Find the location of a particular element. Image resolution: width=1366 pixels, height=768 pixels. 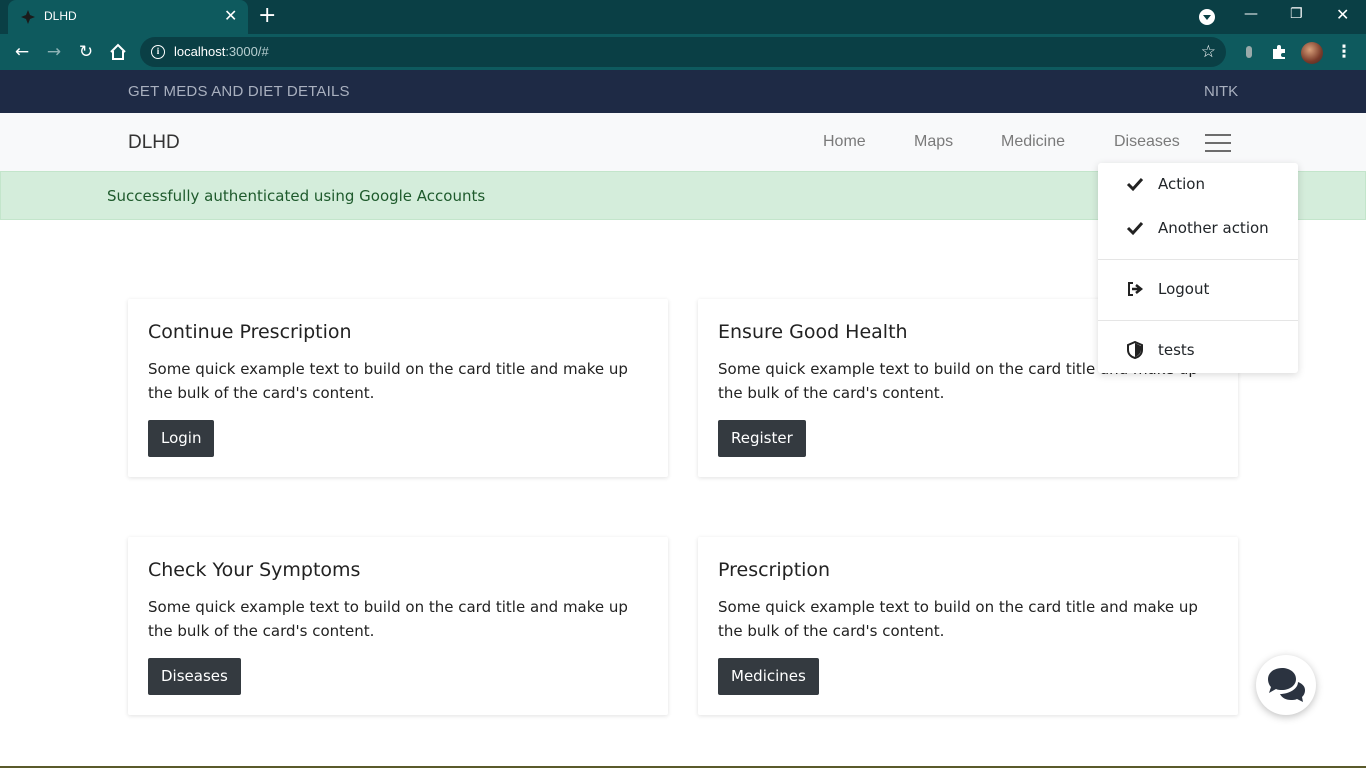

dropdown-item-logout: Logout is located at coordinates (1198, 290).